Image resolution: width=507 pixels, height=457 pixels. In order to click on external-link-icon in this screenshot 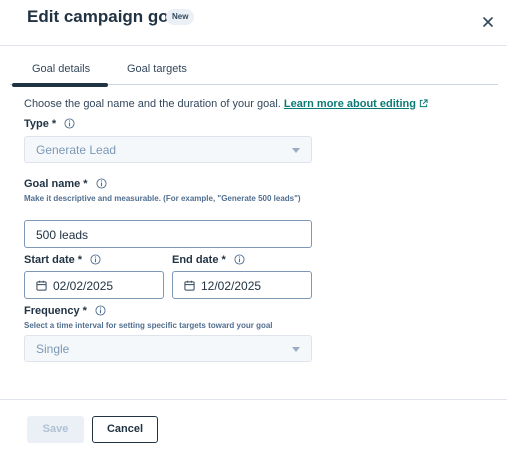, I will do `click(423, 103)`.